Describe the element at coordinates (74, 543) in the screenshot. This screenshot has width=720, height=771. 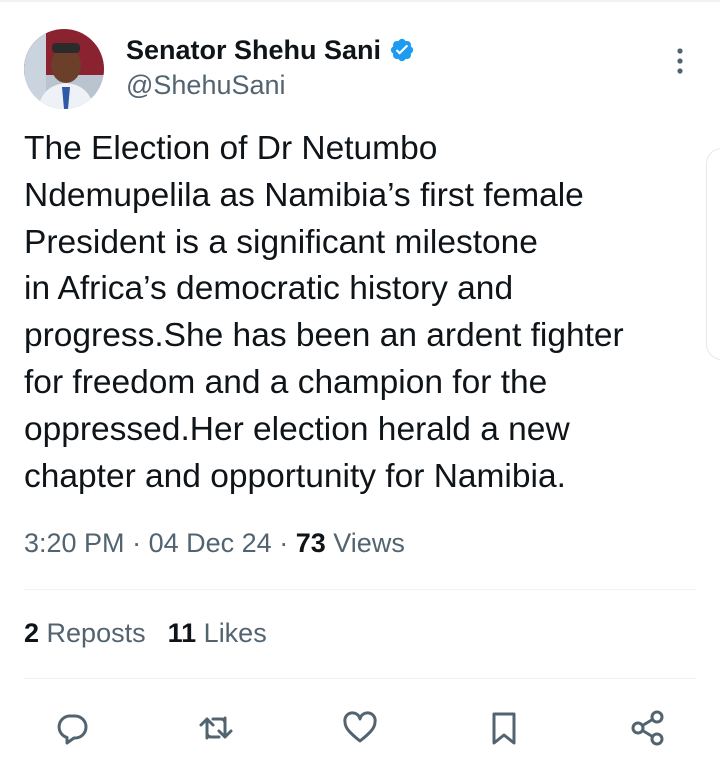
I see `tweet-time: 3:20 PM` at that location.